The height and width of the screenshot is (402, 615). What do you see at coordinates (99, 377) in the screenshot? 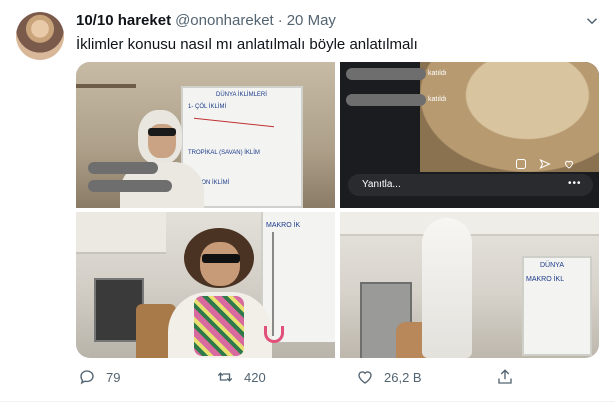
I see `reply-button: 79` at bounding box center [99, 377].